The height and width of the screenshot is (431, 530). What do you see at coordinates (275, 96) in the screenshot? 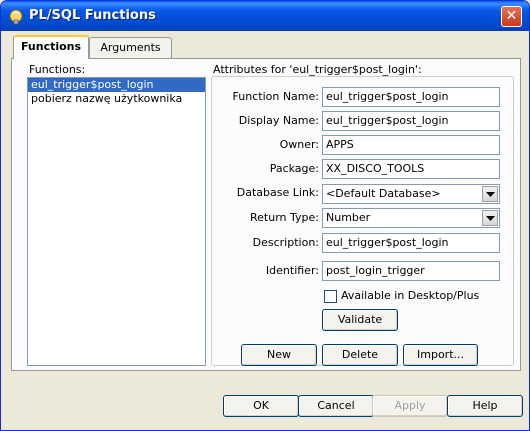
I see `function-name-label: Function Name:` at bounding box center [275, 96].